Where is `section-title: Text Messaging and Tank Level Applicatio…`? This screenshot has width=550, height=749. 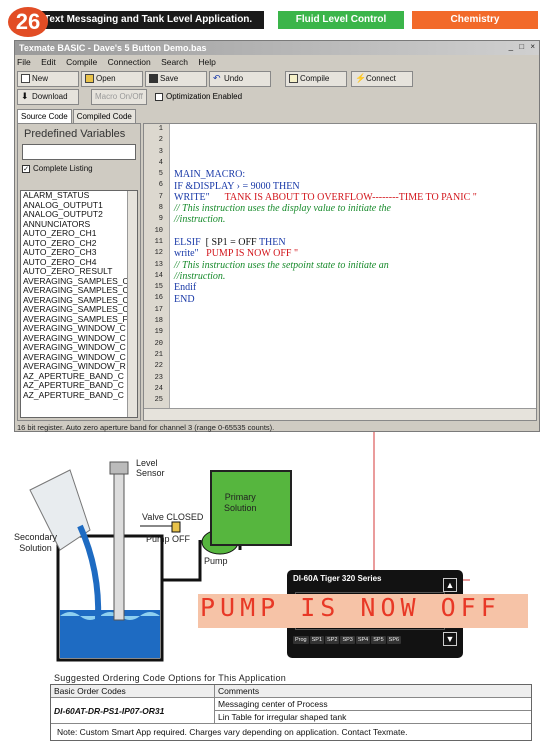
section-title: Text Messaging and Tank Level Applicatio… is located at coordinates (149, 20).